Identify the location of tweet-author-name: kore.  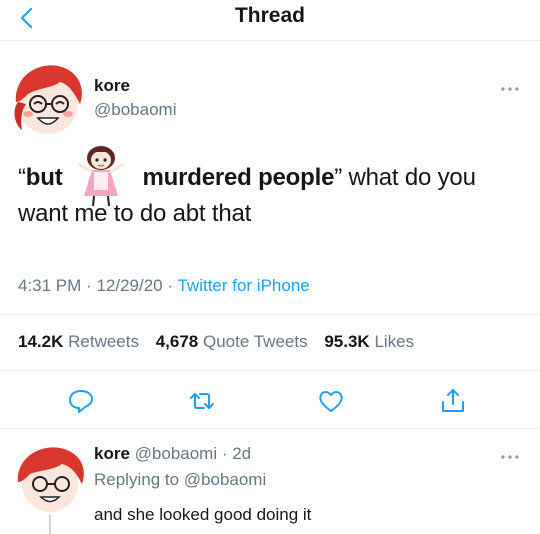
(112, 86).